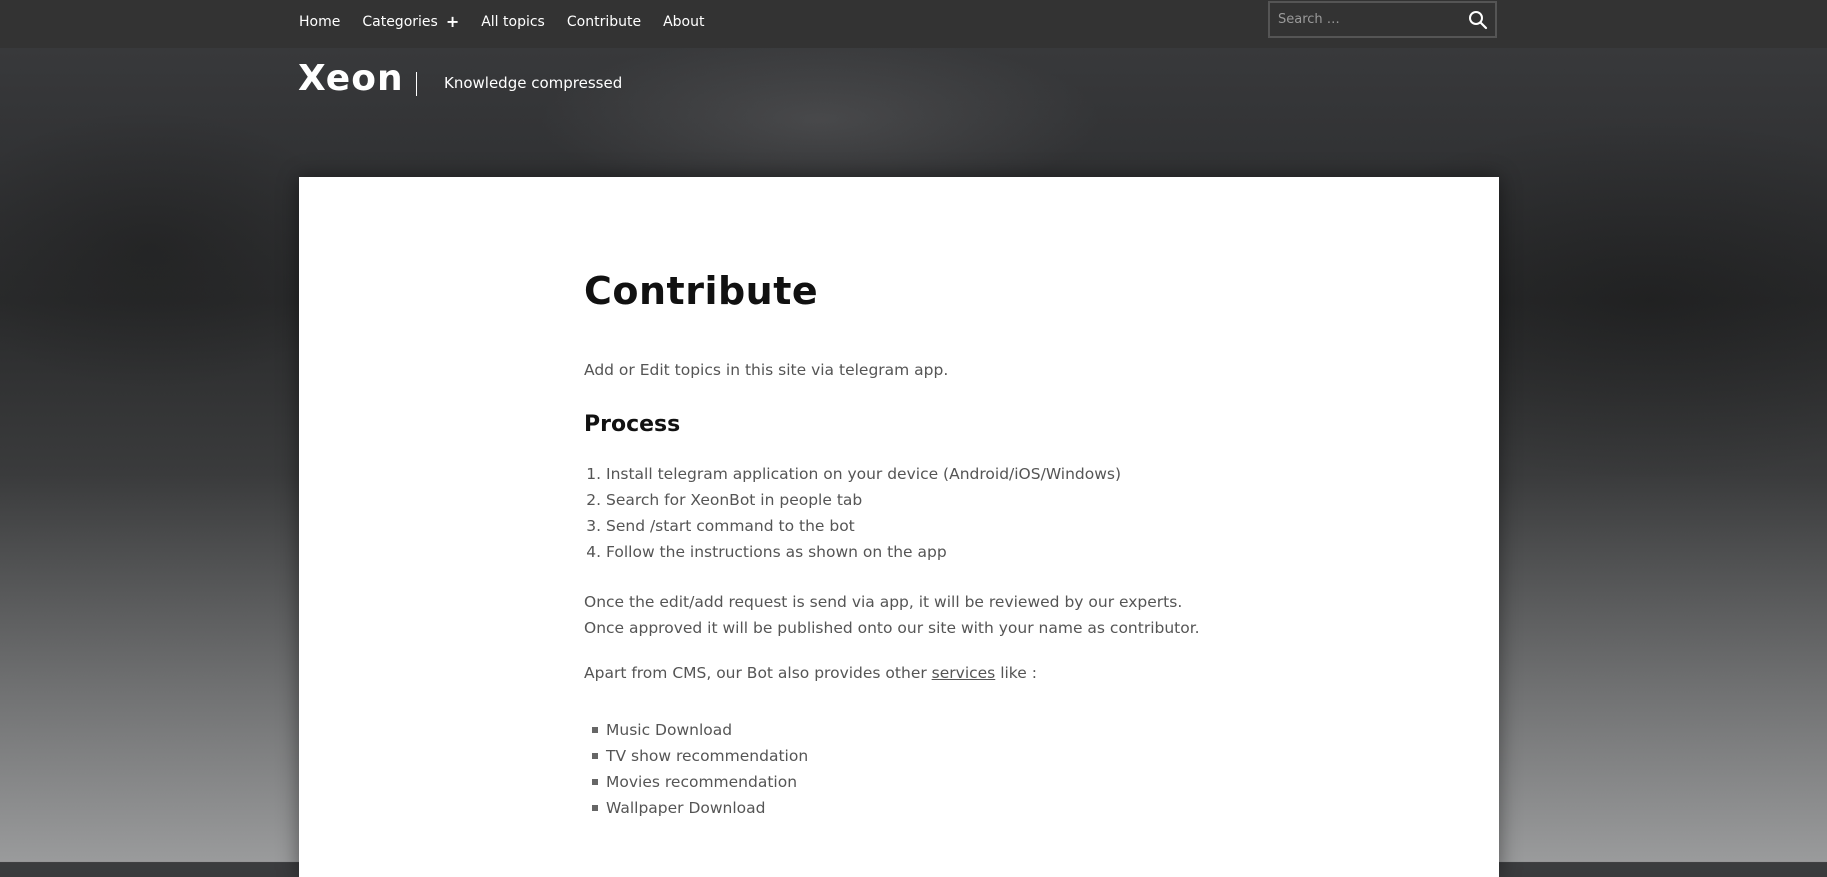  What do you see at coordinates (400, 22) in the screenshot?
I see `nav-categories-label: Categories` at bounding box center [400, 22].